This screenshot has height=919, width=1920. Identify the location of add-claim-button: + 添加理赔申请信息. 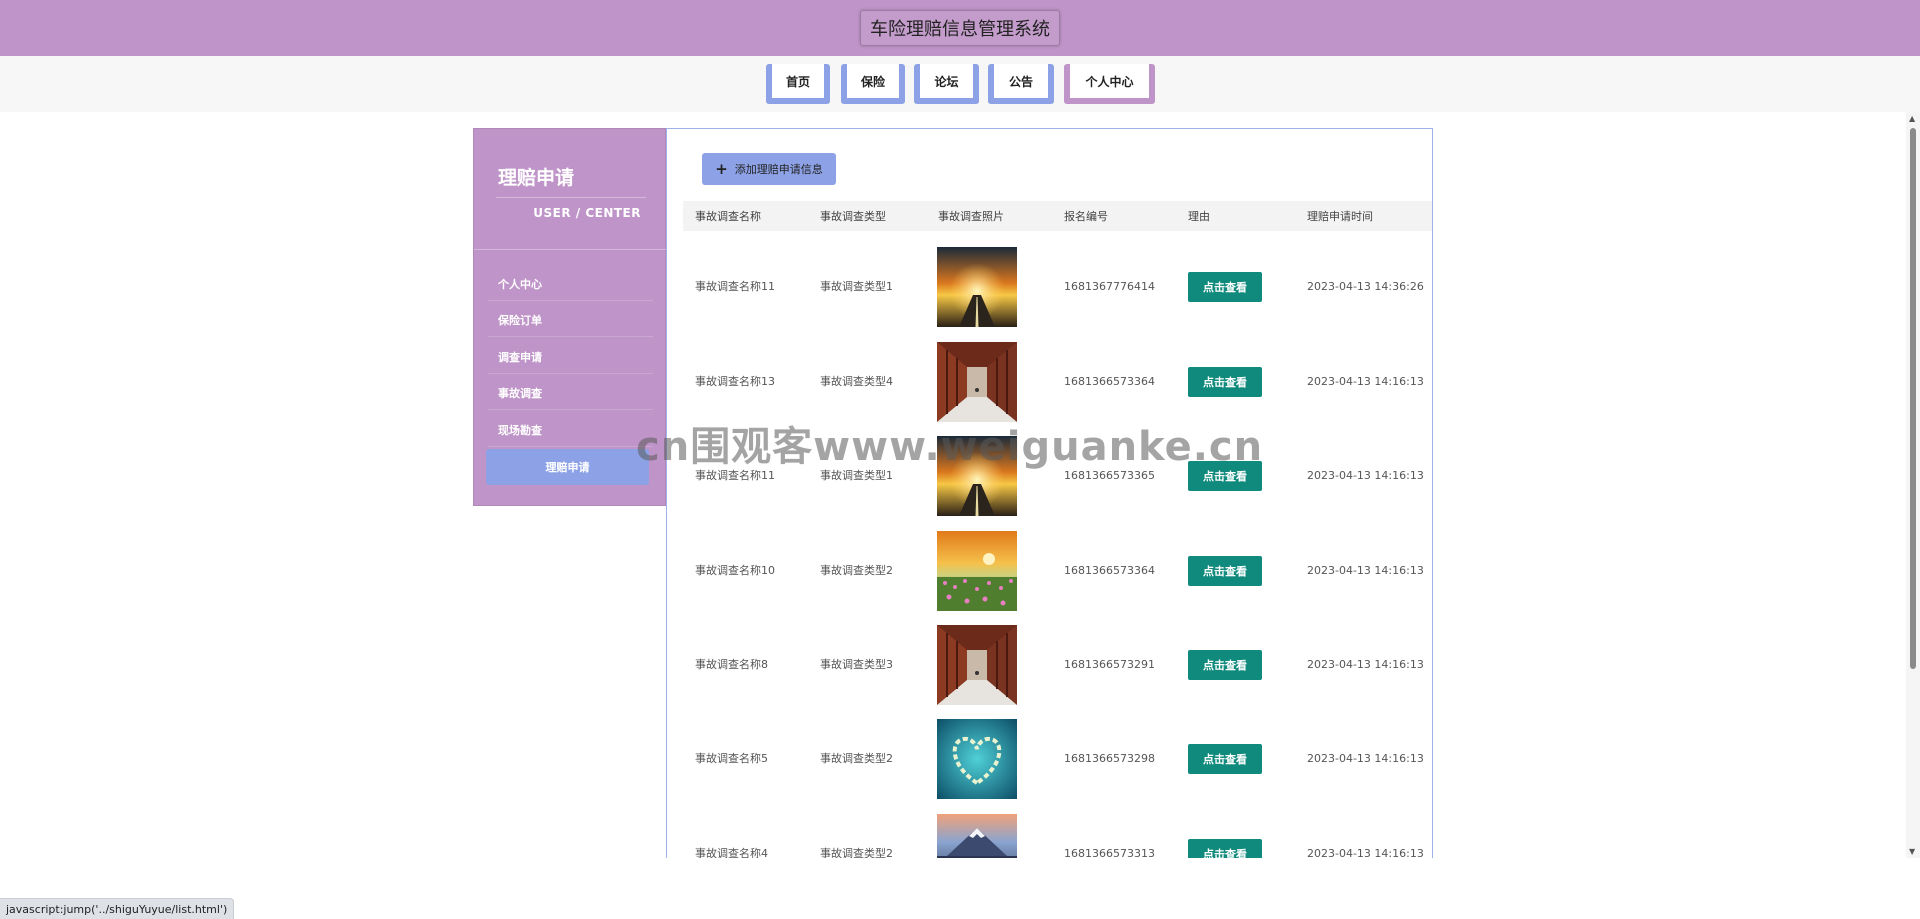
(769, 169).